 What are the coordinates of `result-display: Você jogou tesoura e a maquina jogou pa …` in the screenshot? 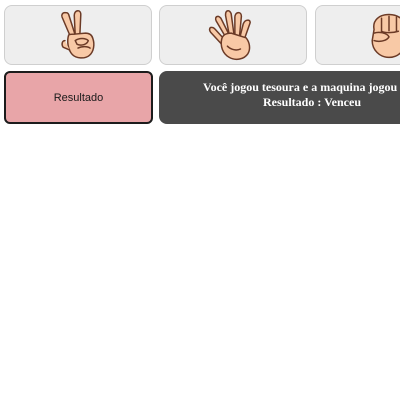 It's located at (279, 97).